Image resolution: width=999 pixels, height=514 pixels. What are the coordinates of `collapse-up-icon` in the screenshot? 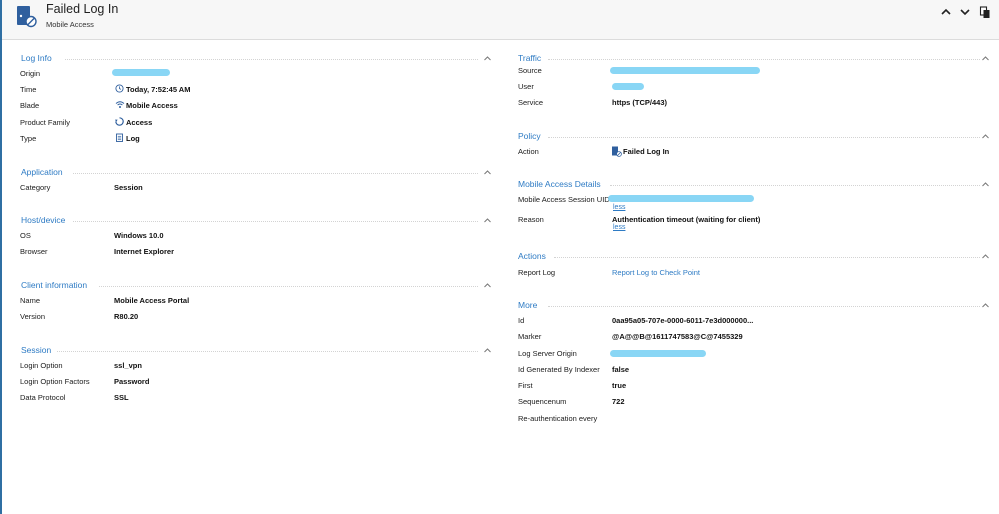 It's located at (946, 12).